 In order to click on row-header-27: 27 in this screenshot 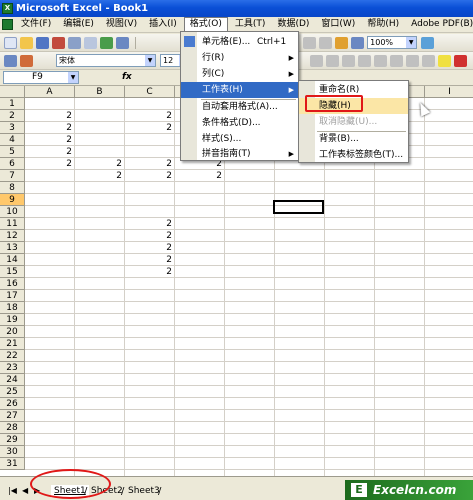, I will do `click(12, 416)`.